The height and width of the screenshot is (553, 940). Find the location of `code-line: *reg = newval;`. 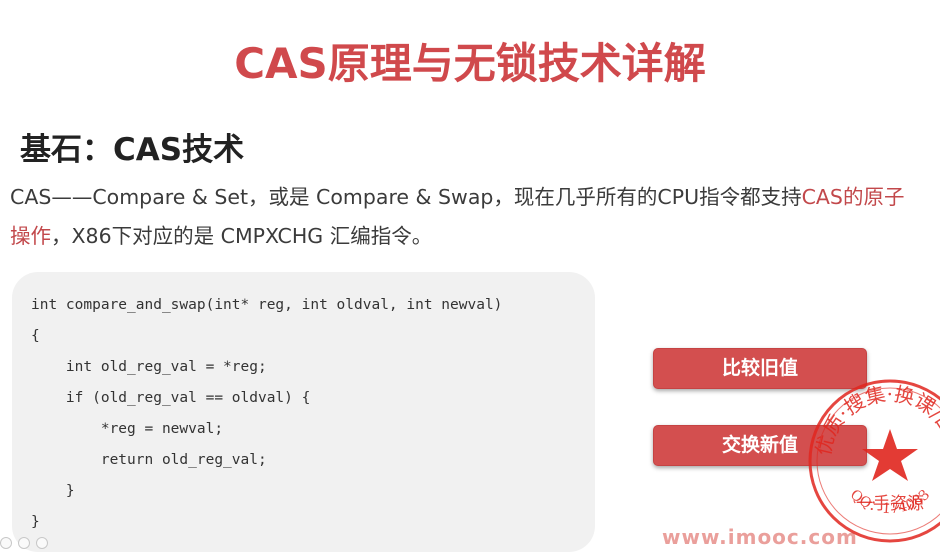

code-line: *reg = newval; is located at coordinates (127, 429).